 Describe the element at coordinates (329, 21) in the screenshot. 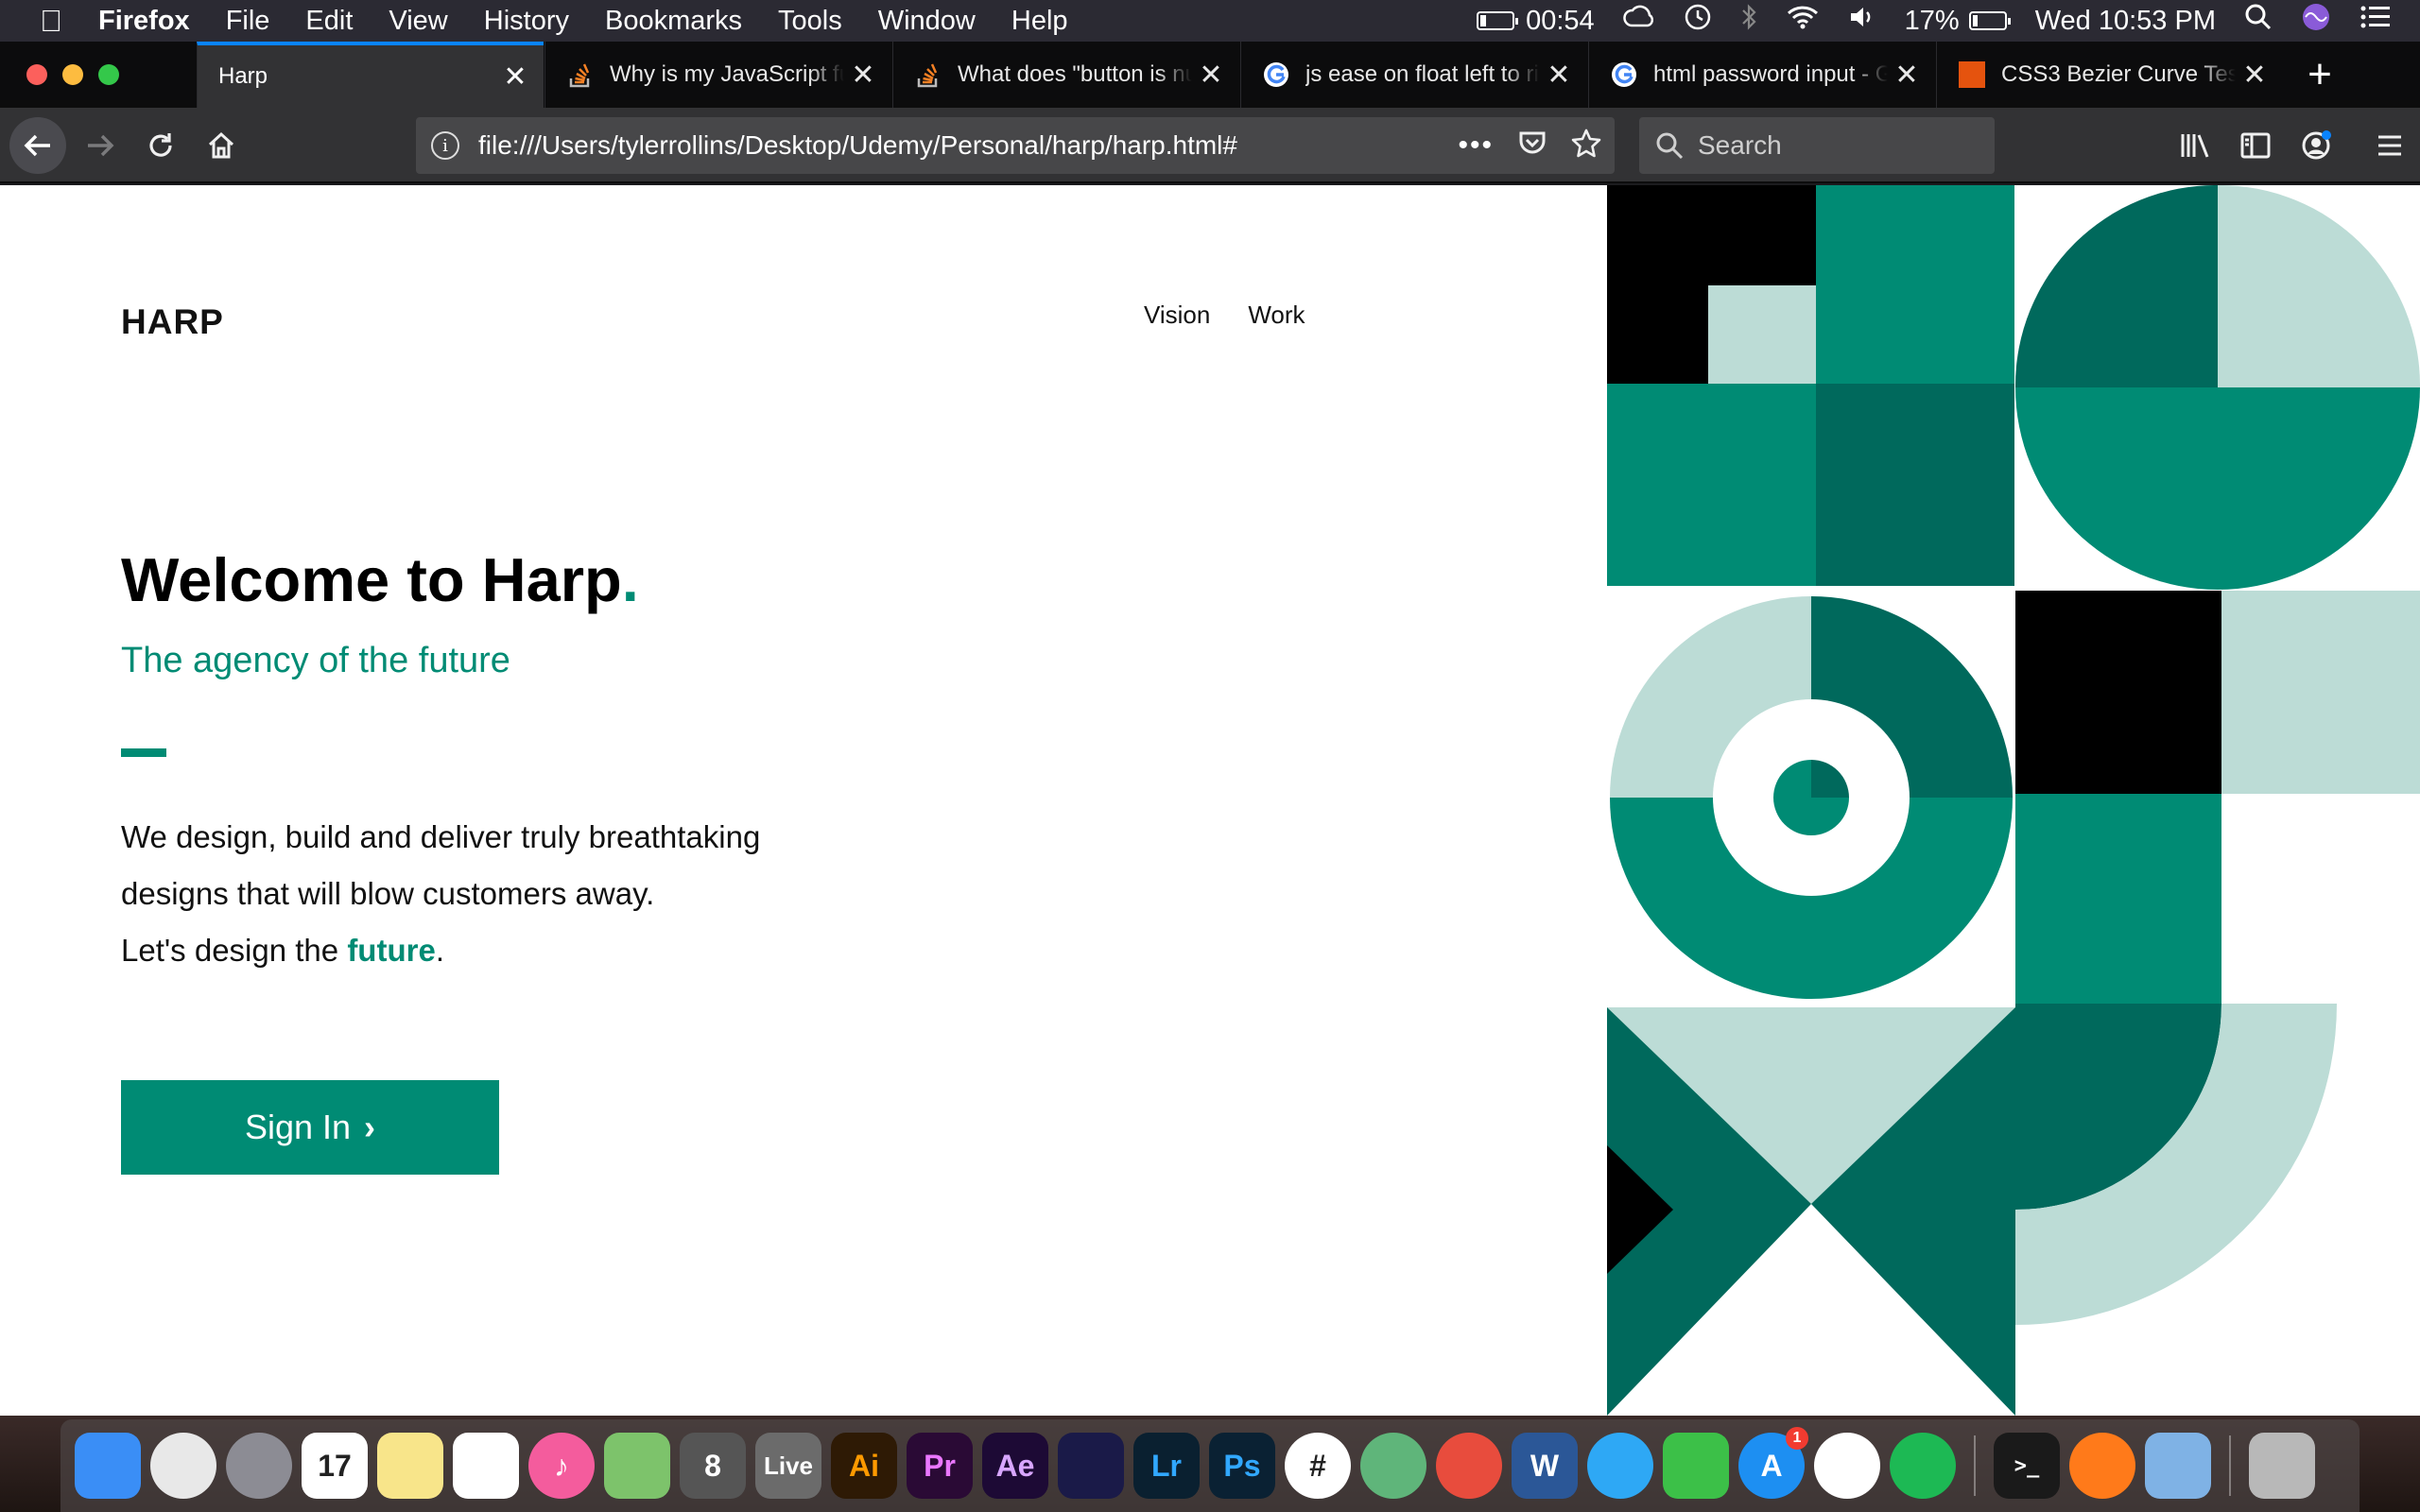

I see `menu-edit: Edit` at that location.